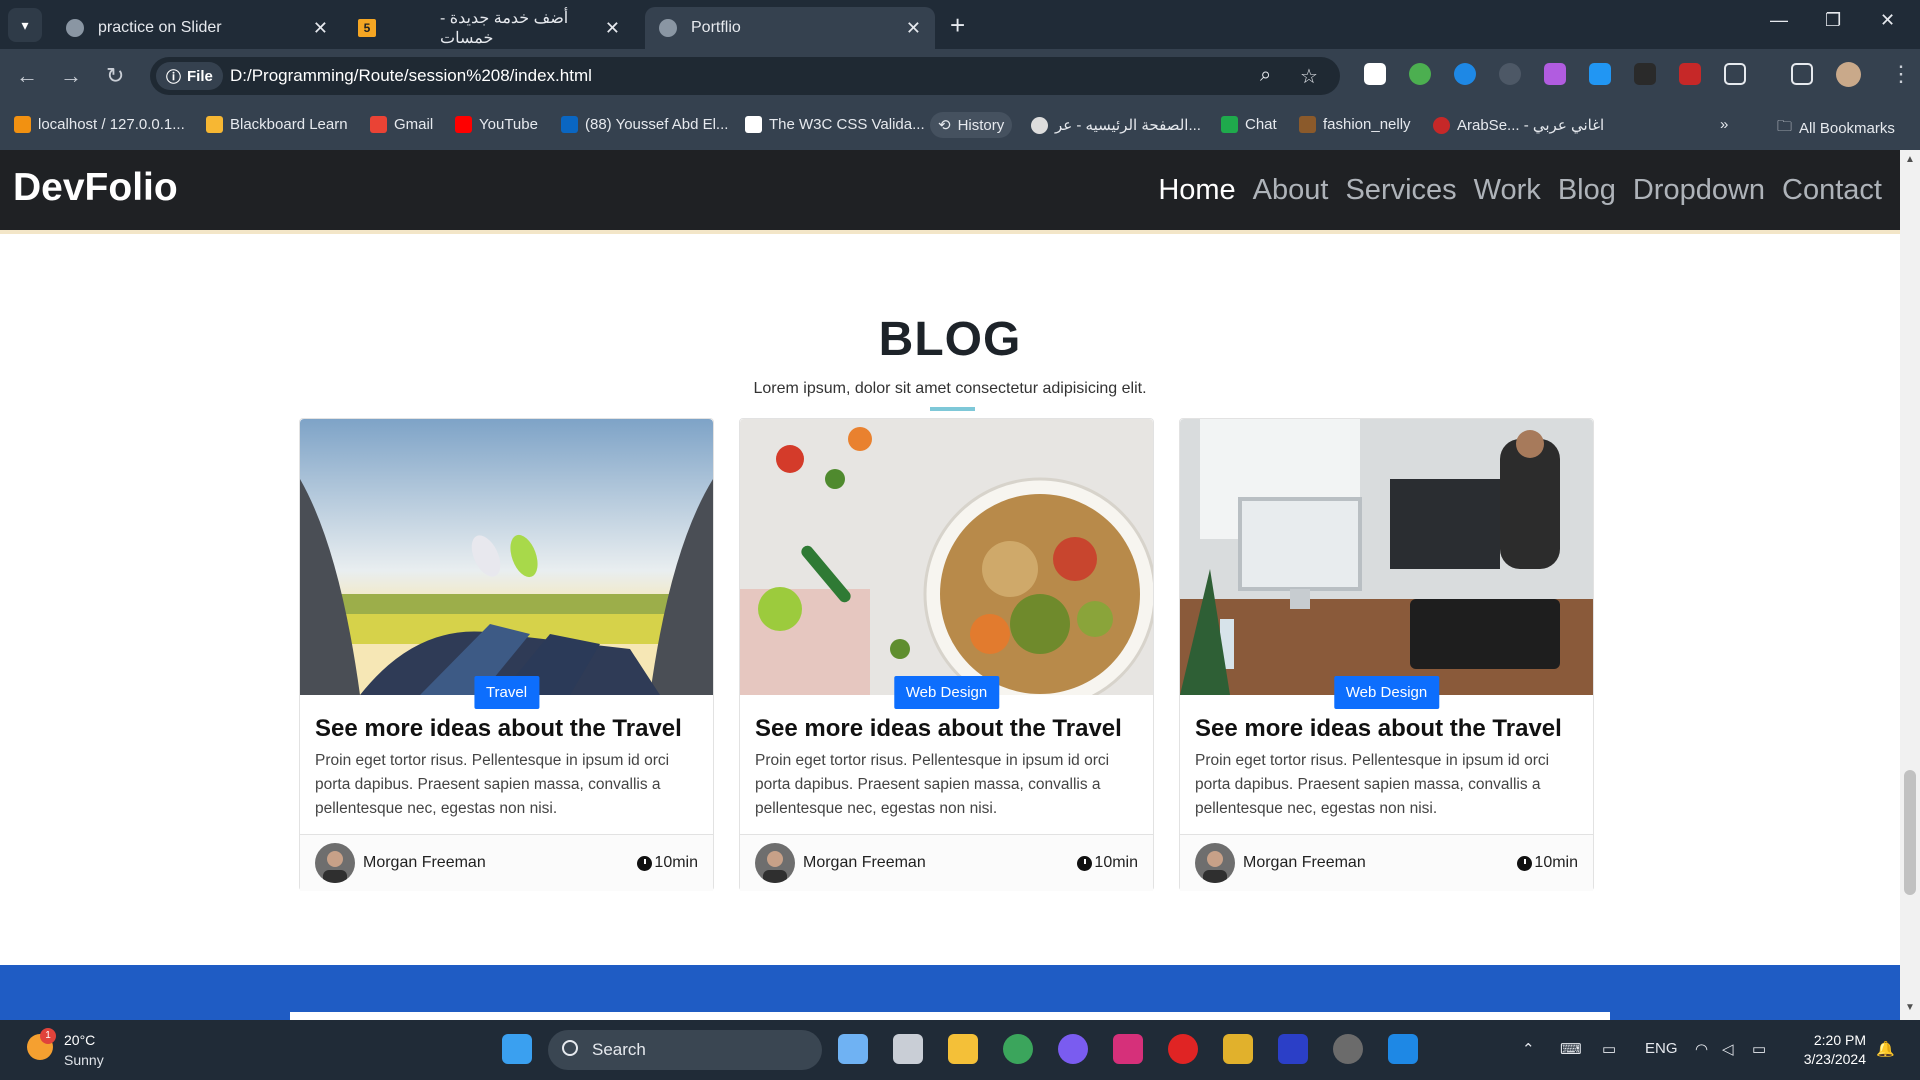 The image size is (1920, 1080). What do you see at coordinates (79, 1040) in the screenshot?
I see `weather-temp: 20°C` at bounding box center [79, 1040].